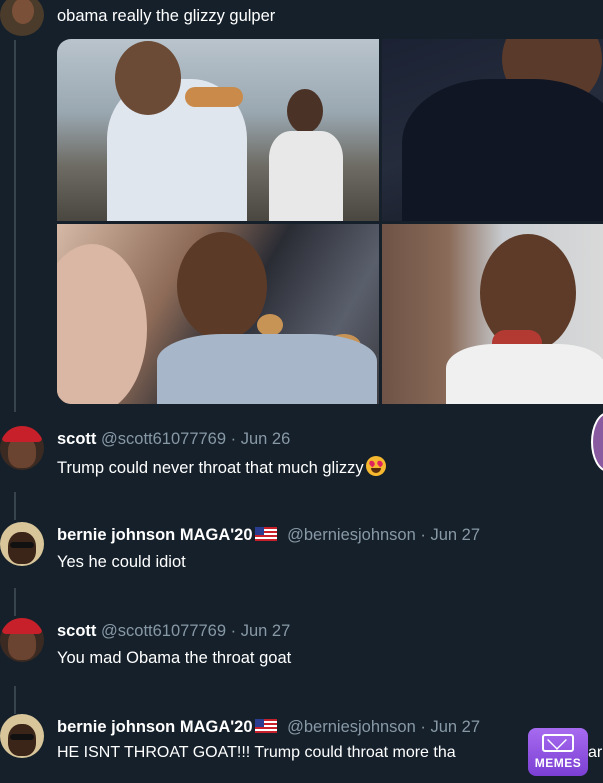 Image resolution: width=603 pixels, height=783 pixels. Describe the element at coordinates (121, 562) in the screenshot. I see `reply-text: Yes he could idiot` at that location.